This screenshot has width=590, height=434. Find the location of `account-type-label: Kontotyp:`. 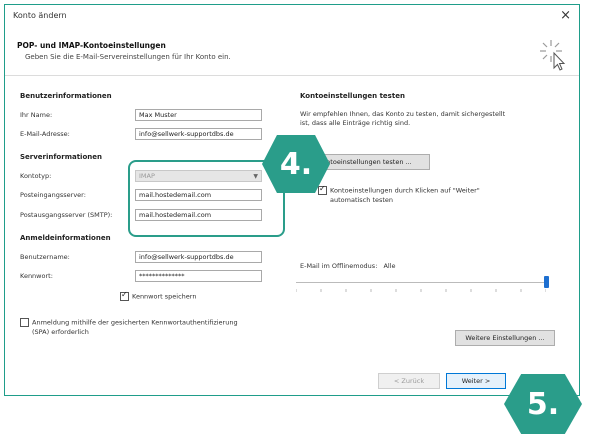

account-type-label: Kontotyp: is located at coordinates (36, 176).